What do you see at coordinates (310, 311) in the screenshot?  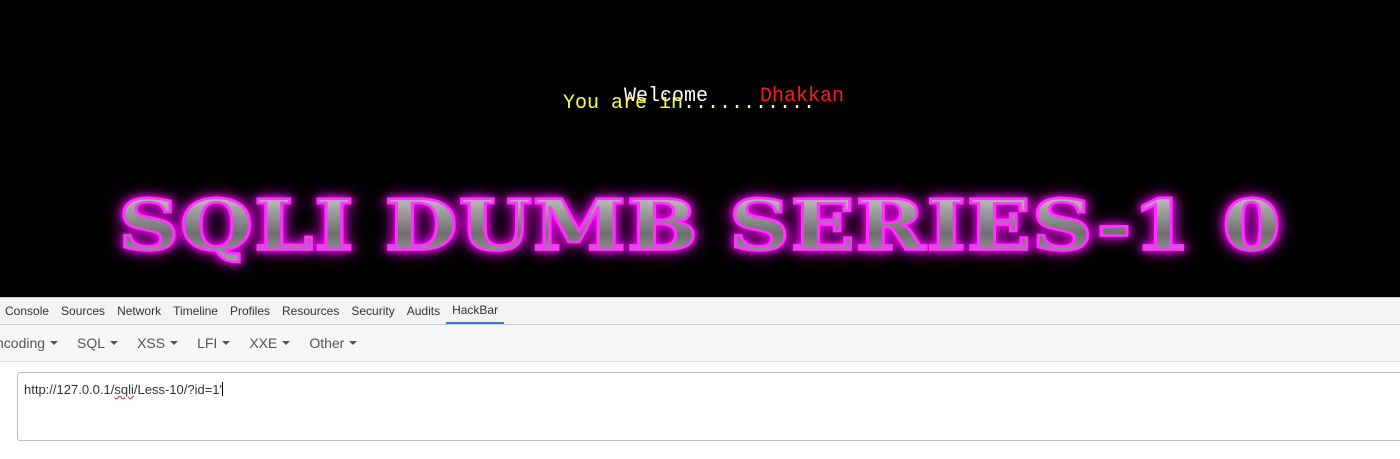 I see `tab-resources: Resources` at bounding box center [310, 311].